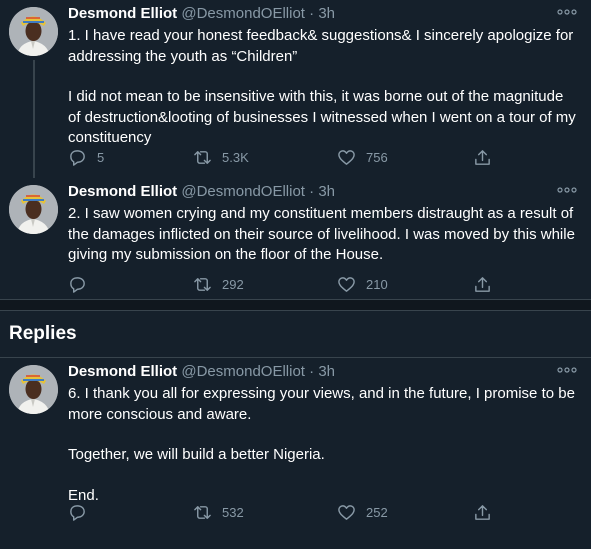 The image size is (591, 549). Describe the element at coordinates (362, 284) in the screenshot. I see `like-button: 210` at that location.